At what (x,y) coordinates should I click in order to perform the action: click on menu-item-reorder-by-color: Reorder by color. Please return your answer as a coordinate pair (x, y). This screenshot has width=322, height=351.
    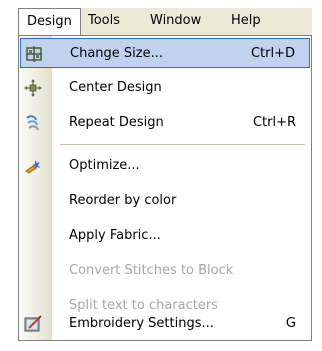
    Looking at the image, I should click on (165, 201).